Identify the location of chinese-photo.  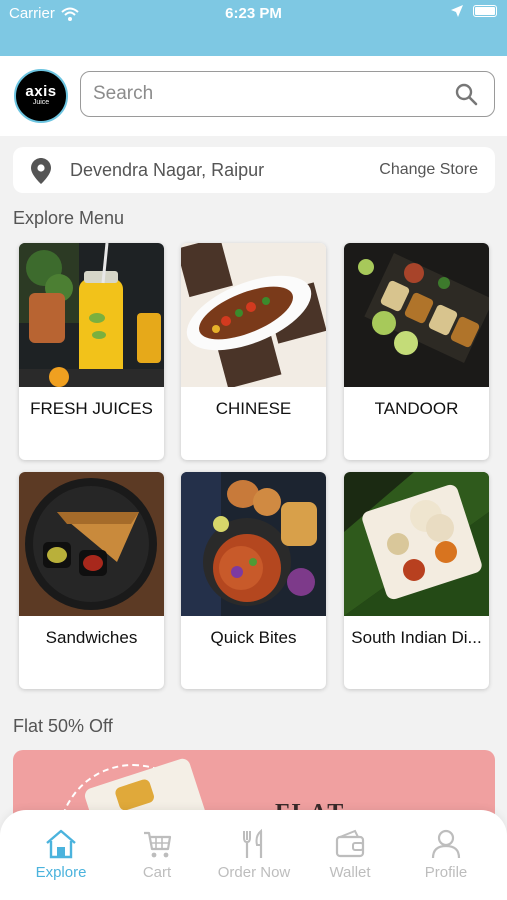
(253, 315).